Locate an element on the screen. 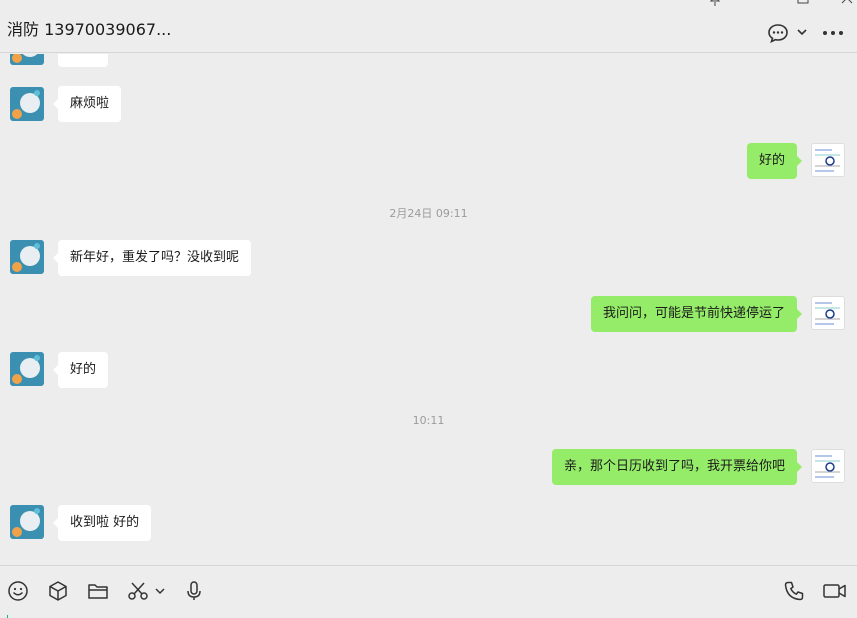  microphone-icon is located at coordinates (194, 591).